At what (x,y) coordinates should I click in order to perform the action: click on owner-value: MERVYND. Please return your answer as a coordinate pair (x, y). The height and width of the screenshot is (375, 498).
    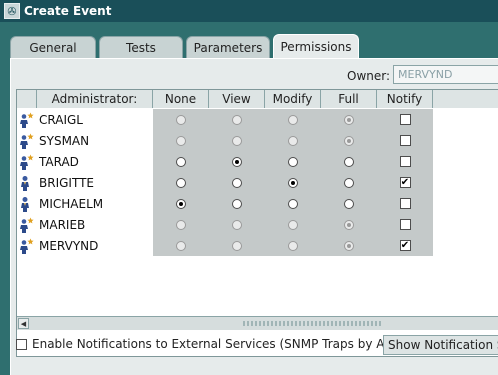
    Looking at the image, I should click on (425, 74).